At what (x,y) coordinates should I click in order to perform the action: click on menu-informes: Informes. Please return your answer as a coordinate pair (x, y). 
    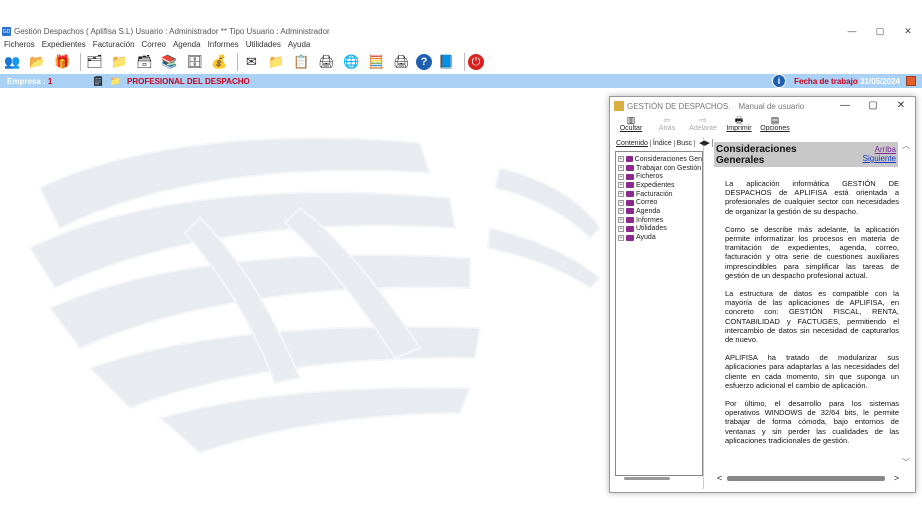
    Looking at the image, I should click on (223, 44).